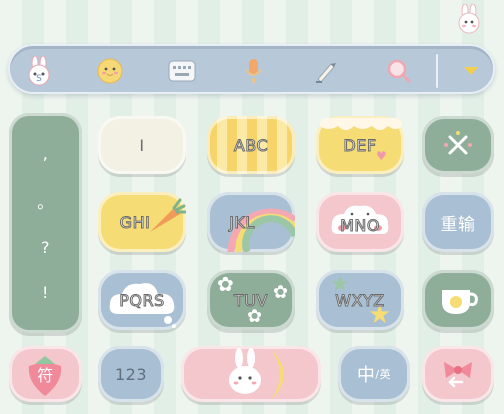  I want to click on key-9-label: WXYZ, so click(360, 300).